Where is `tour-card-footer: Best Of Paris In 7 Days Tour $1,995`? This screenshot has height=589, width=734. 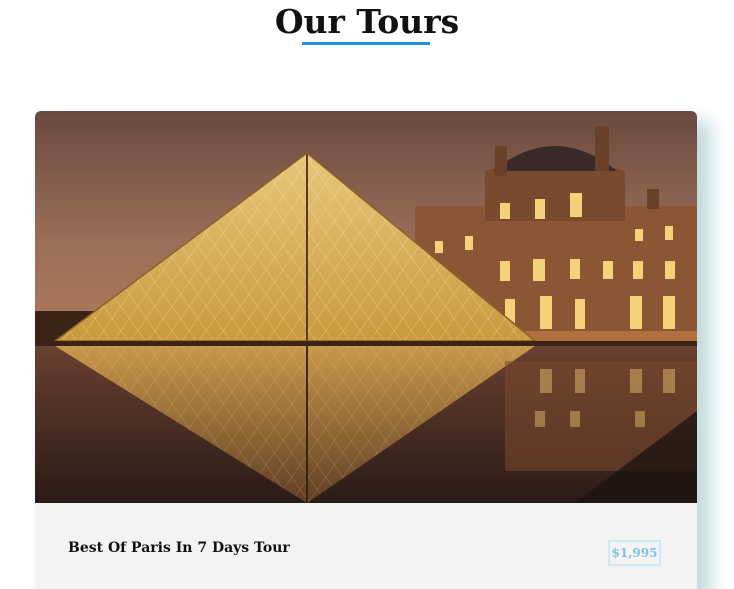 tour-card-footer: Best Of Paris In 7 Days Tour $1,995 is located at coordinates (366, 546).